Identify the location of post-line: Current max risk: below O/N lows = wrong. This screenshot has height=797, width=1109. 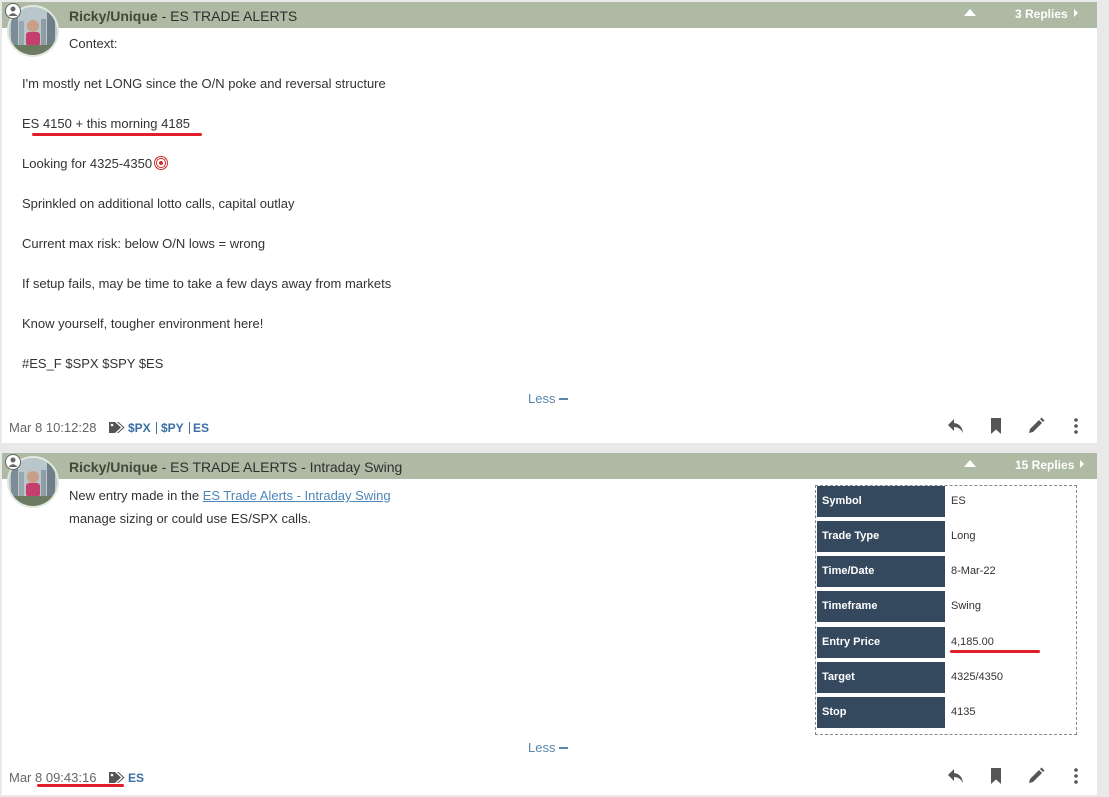
(144, 243).